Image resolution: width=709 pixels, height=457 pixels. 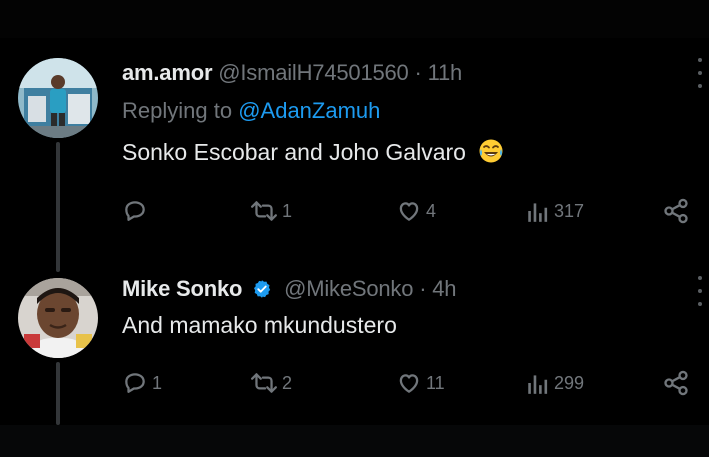 I want to click on reply-button: 1, so click(x=142, y=383).